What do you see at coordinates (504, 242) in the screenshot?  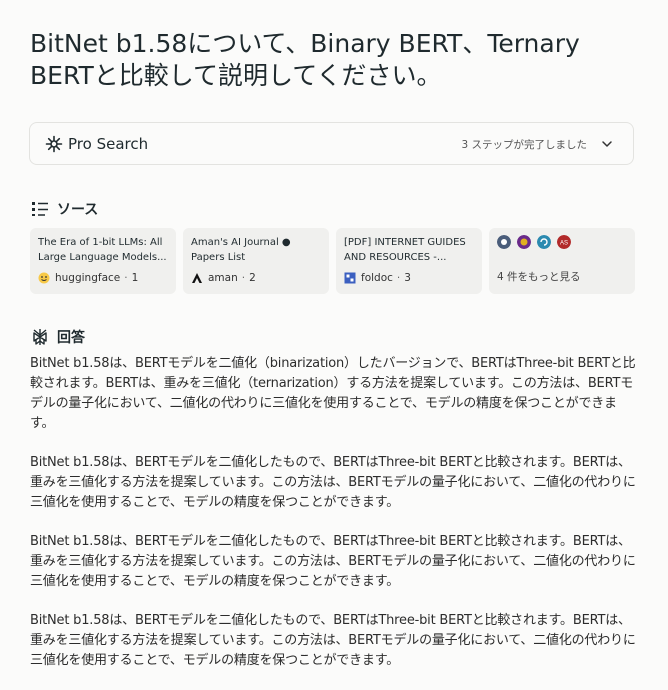 I see `google-scholar-favicon-icon` at bounding box center [504, 242].